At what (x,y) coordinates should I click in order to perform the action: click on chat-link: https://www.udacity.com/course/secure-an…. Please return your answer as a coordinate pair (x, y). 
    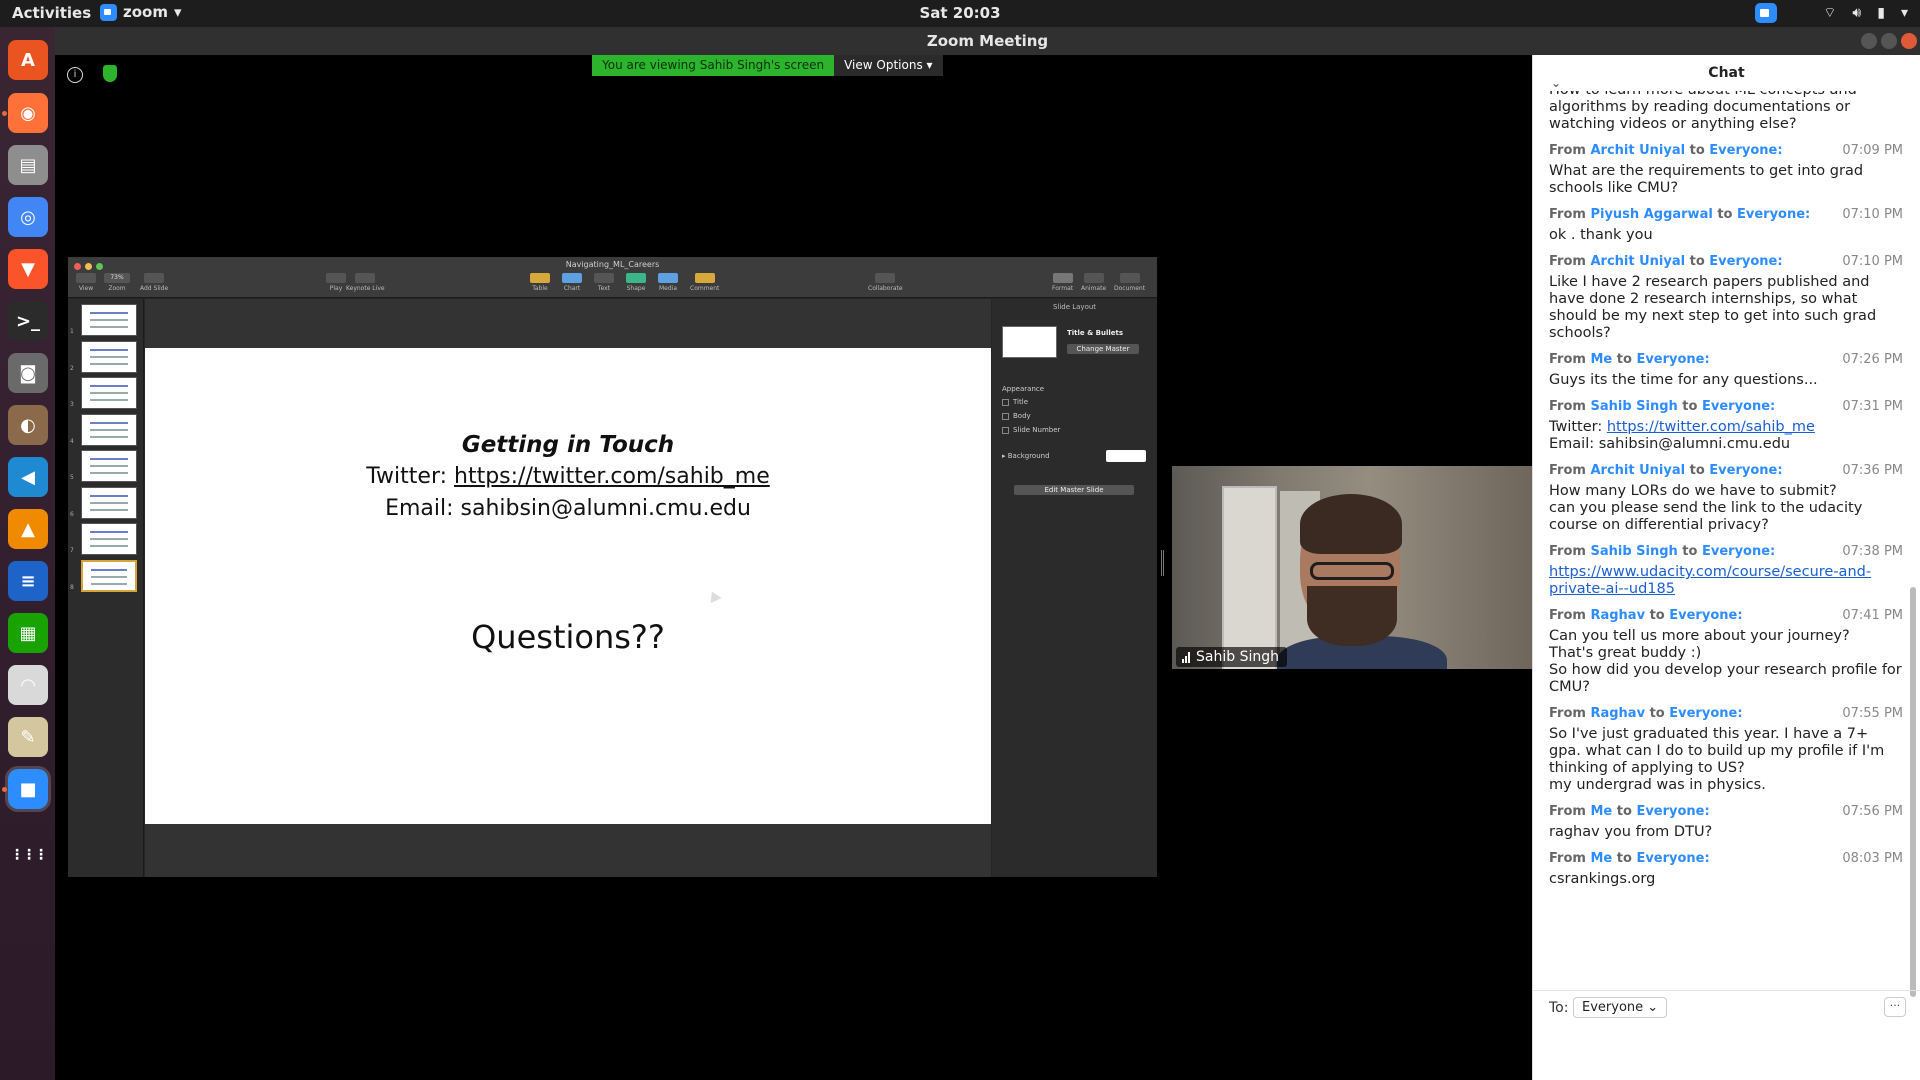
    Looking at the image, I should click on (1710, 580).